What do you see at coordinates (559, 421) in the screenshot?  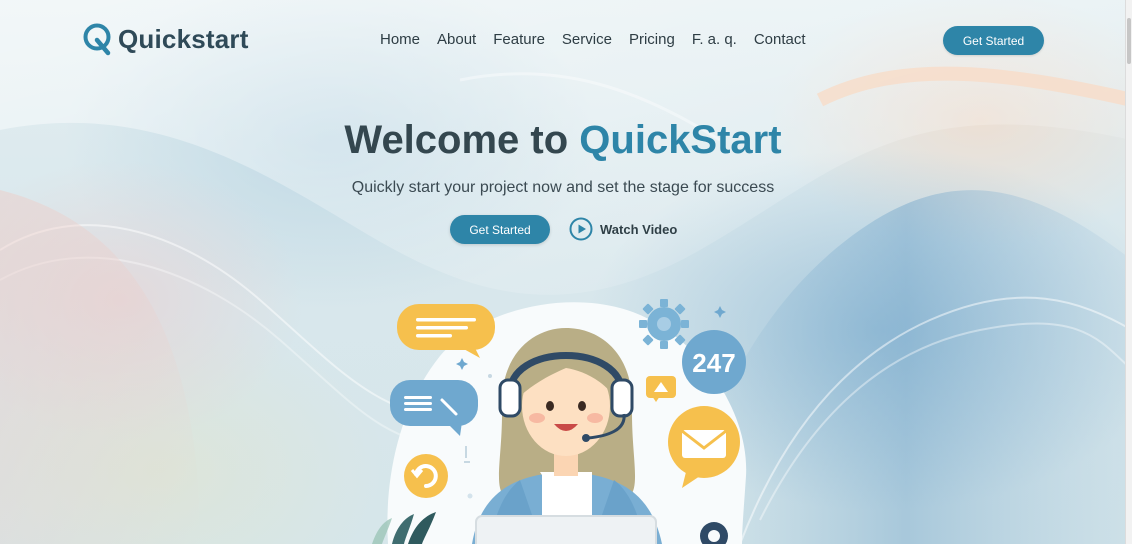 I see `hero-illustration: 247` at bounding box center [559, 421].